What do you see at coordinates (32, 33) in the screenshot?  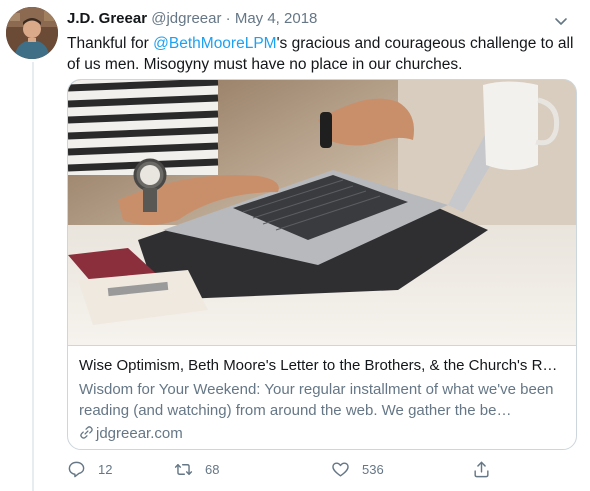 I see `avatar` at bounding box center [32, 33].